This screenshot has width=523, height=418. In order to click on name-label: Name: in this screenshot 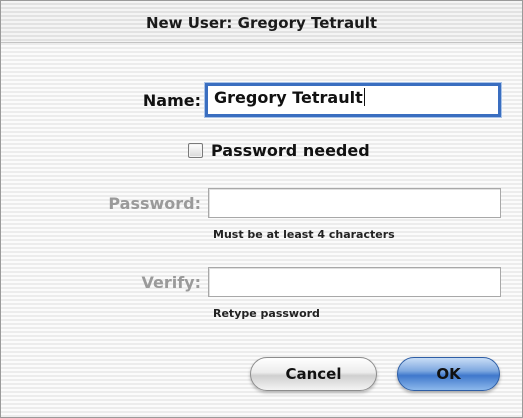, I will do `click(171, 100)`.